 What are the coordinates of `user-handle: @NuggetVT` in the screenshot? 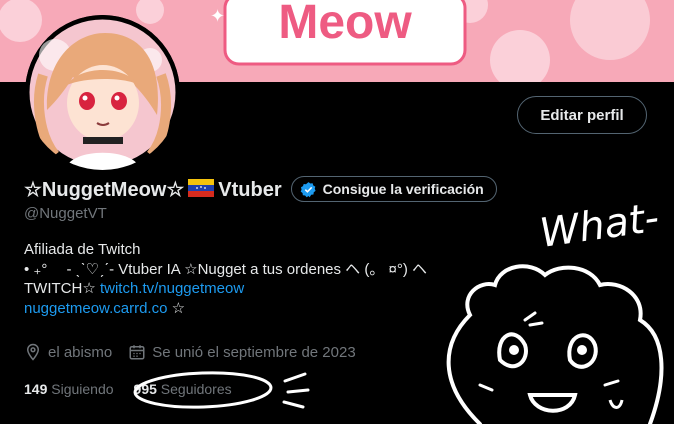 It's located at (65, 213).